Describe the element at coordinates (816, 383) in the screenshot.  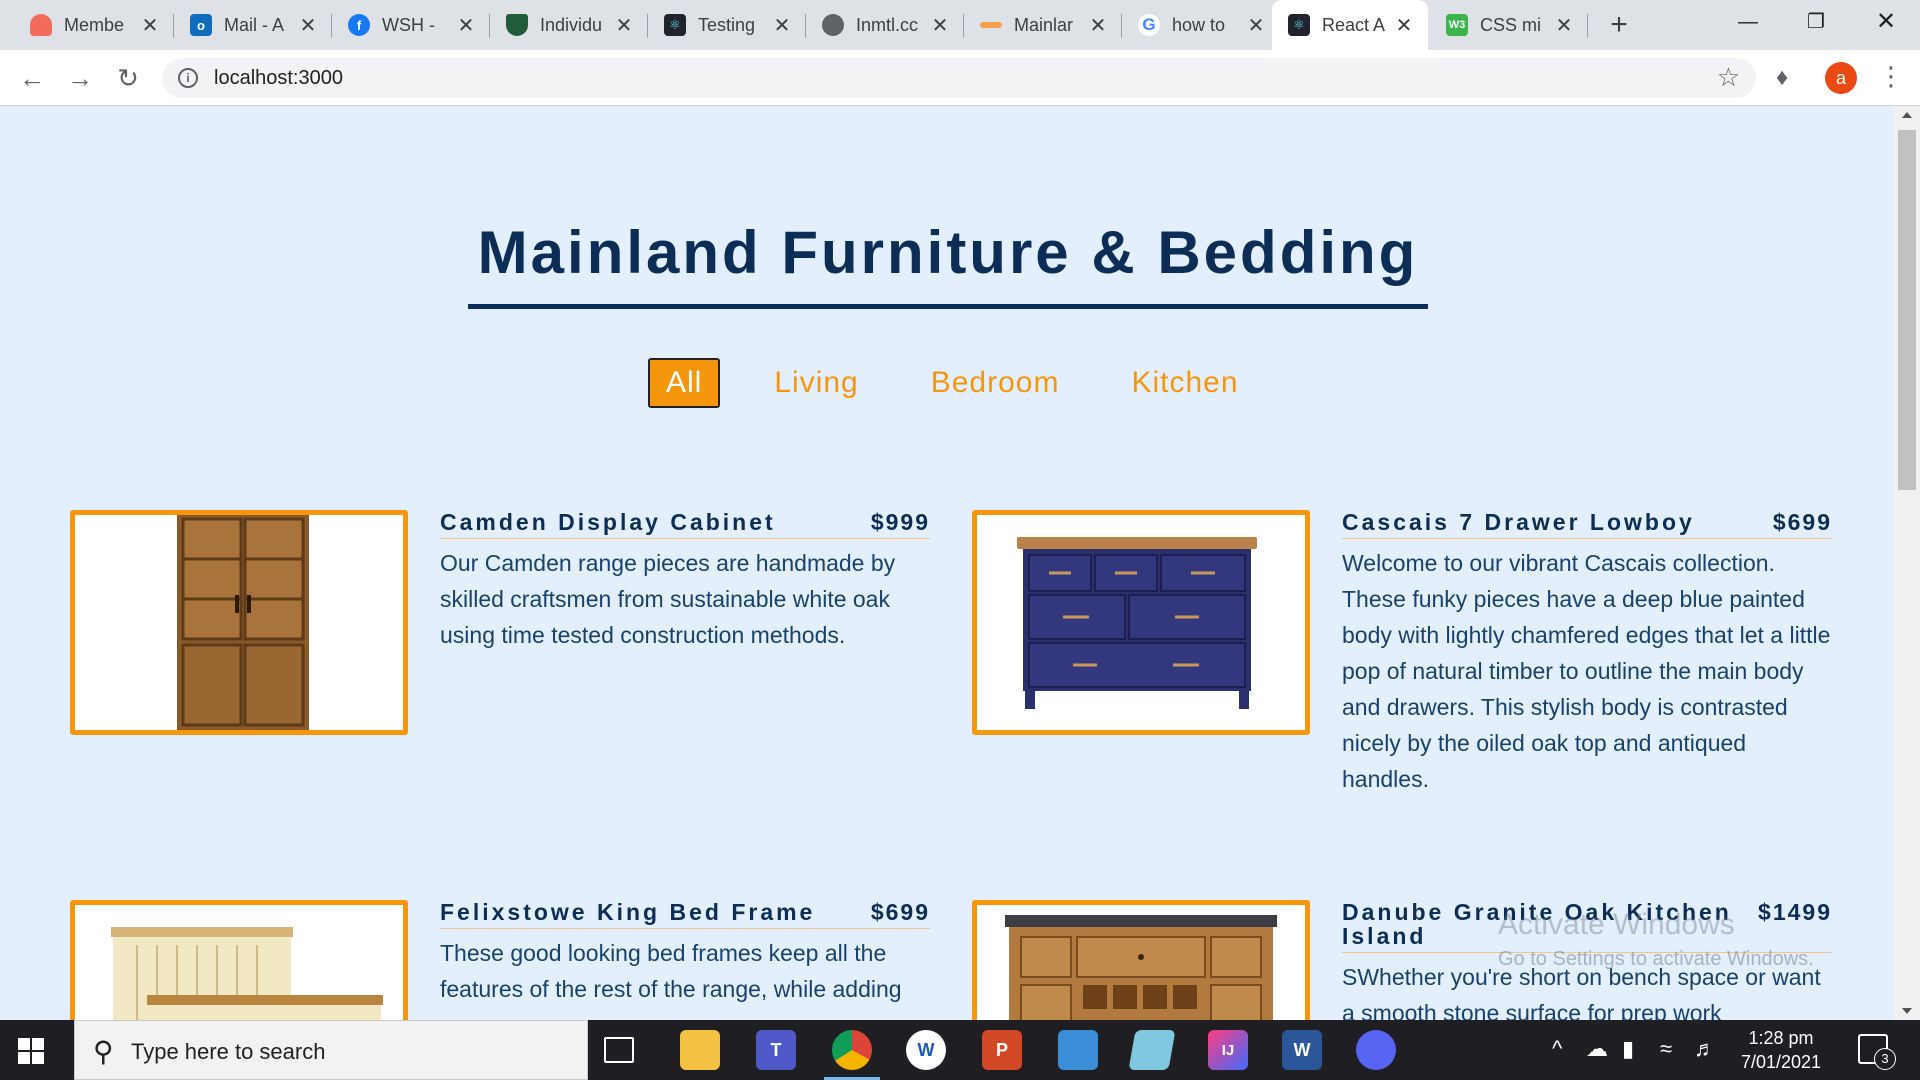
I see `filter-living-button: Living` at that location.